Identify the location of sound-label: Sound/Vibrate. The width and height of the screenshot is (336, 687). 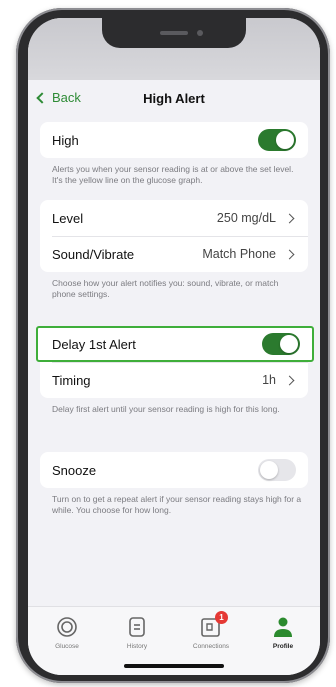
(93, 254).